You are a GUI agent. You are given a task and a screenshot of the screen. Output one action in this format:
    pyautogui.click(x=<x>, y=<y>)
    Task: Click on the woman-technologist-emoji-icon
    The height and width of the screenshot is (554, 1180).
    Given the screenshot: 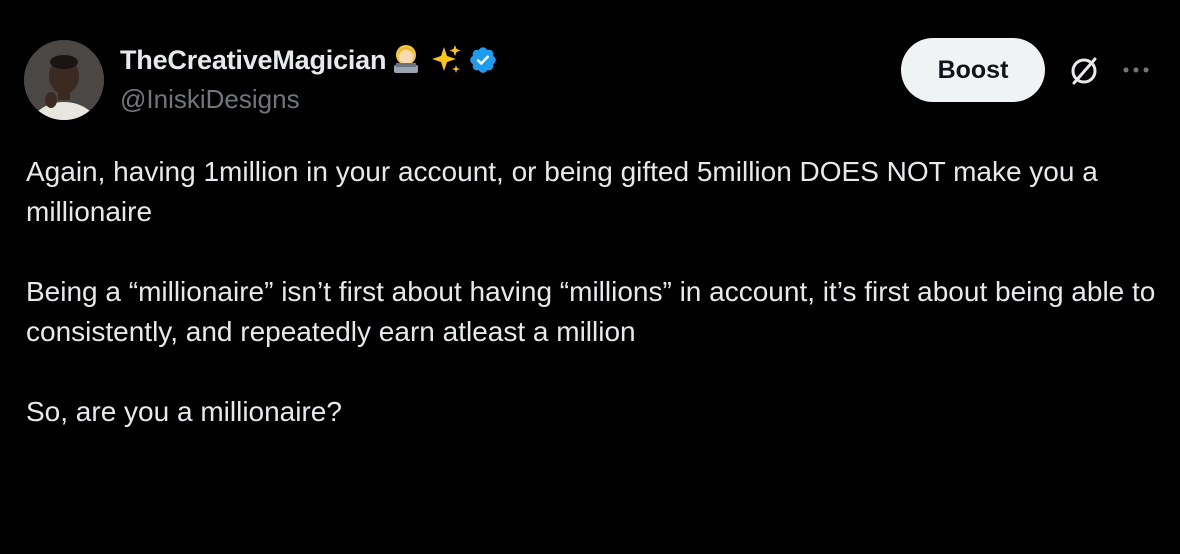 What is the action you would take?
    pyautogui.click(x=410, y=60)
    